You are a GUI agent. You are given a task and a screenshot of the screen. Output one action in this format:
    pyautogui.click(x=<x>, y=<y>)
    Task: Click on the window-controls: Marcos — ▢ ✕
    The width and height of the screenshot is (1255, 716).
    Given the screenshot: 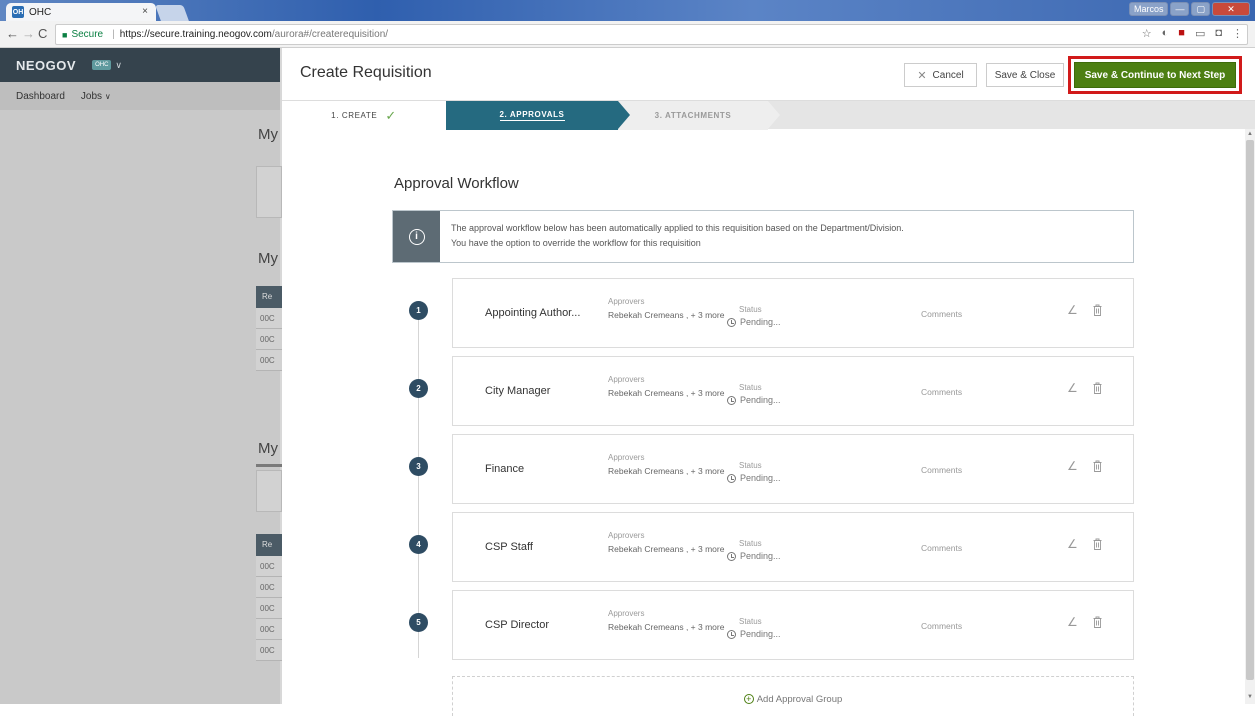 What is the action you would take?
    pyautogui.click(x=1189, y=9)
    